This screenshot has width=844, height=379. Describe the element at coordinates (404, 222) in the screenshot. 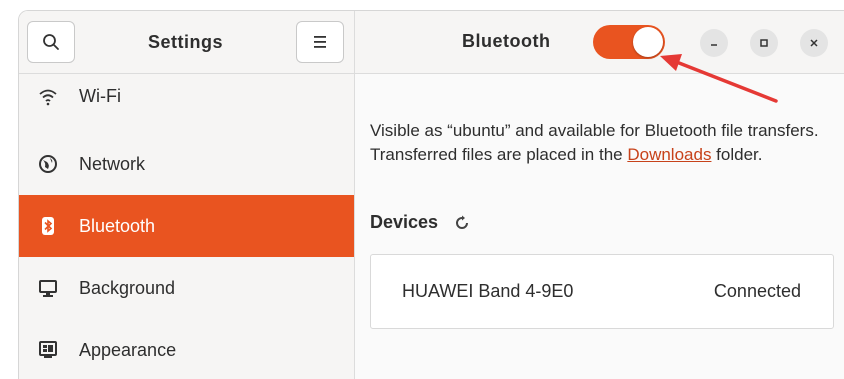

I see `devices-label: Devices` at that location.